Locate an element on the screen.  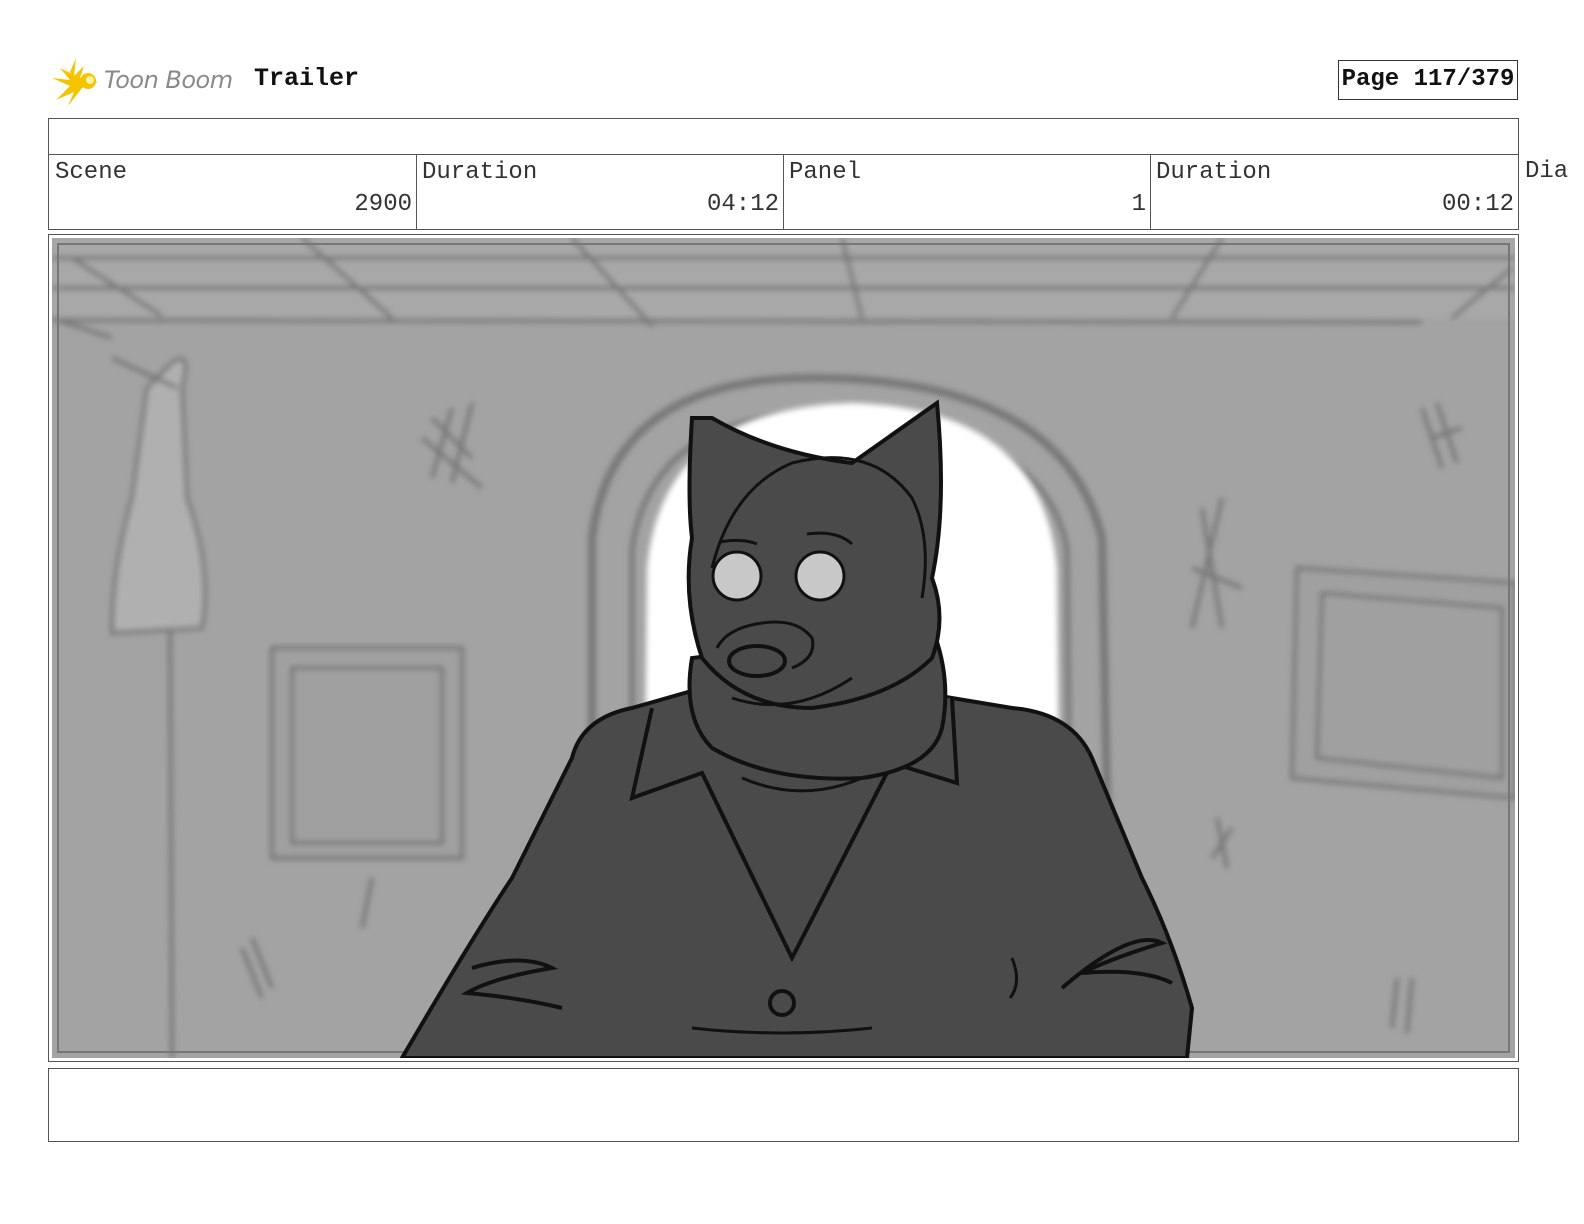
panel-label: Panel is located at coordinates (825, 172).